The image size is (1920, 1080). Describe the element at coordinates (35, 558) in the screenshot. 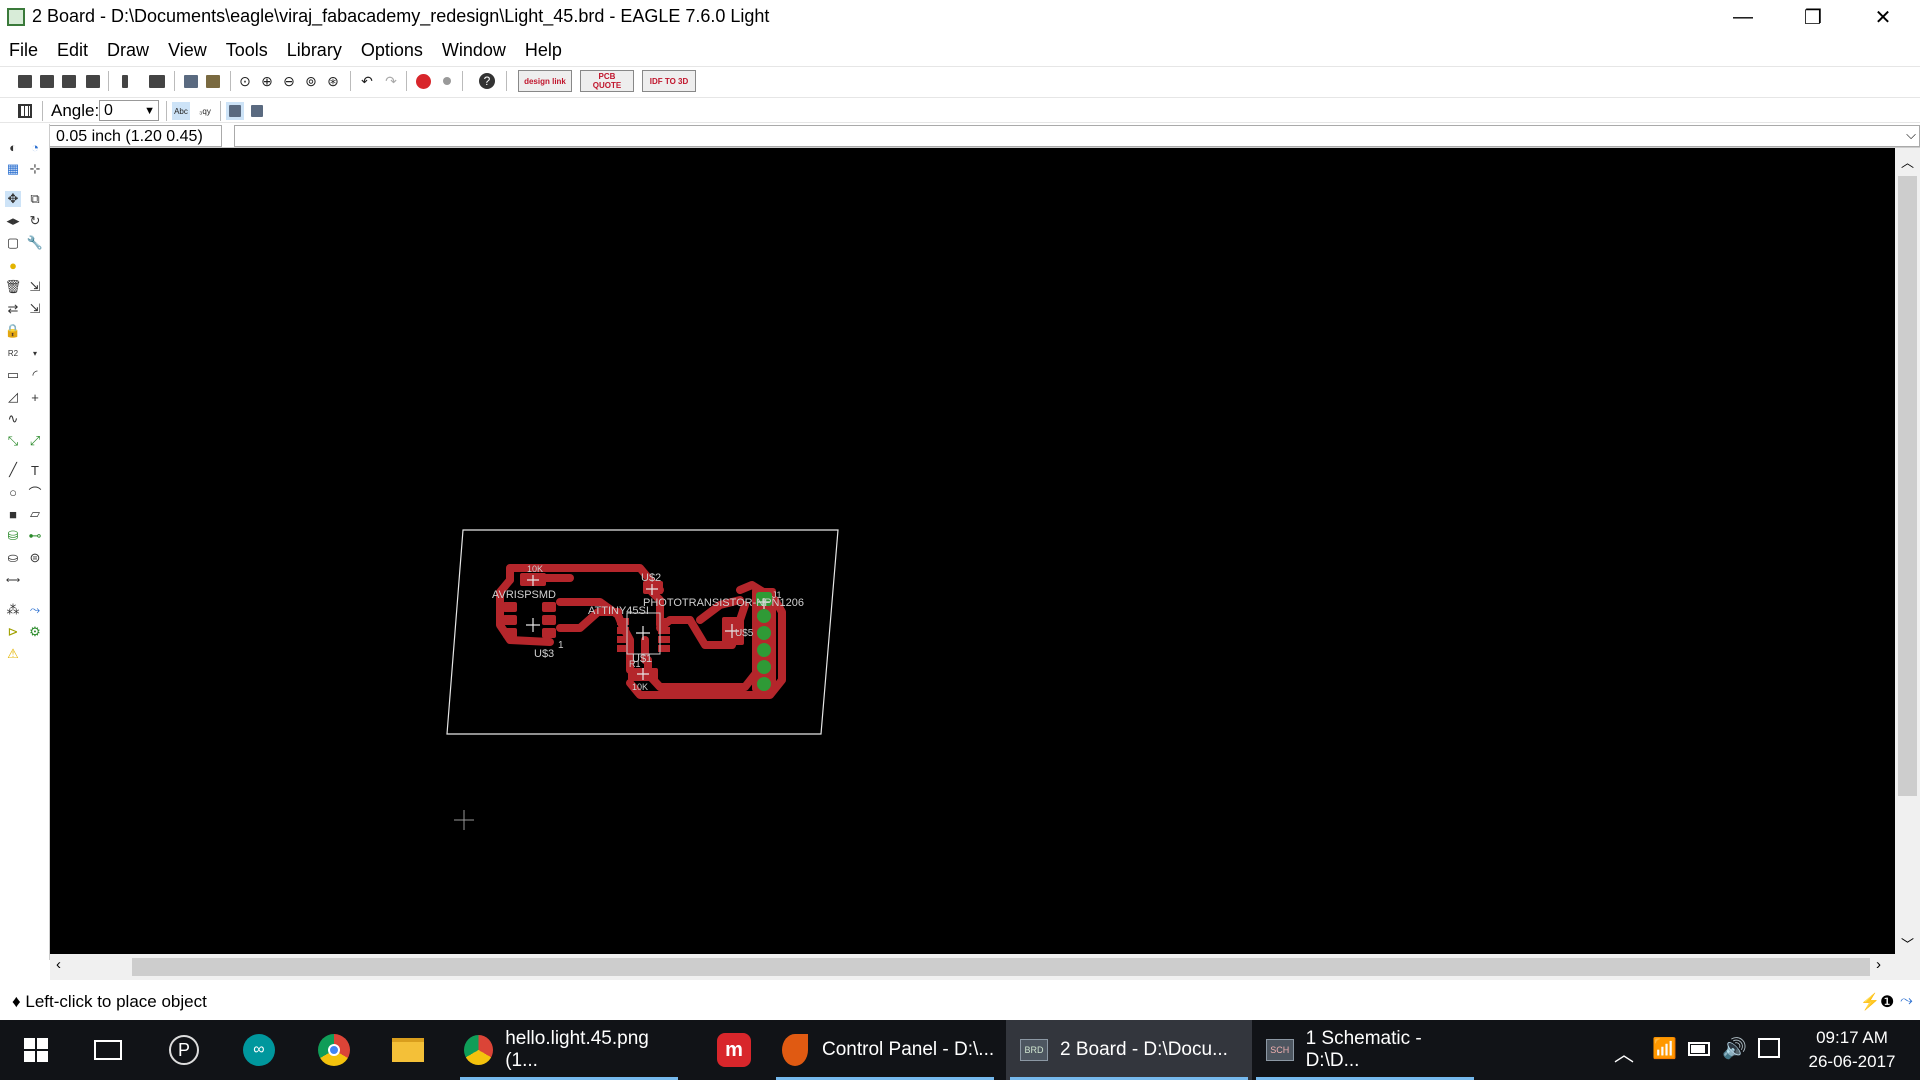

I see `attribute-icon: ⊜` at that location.